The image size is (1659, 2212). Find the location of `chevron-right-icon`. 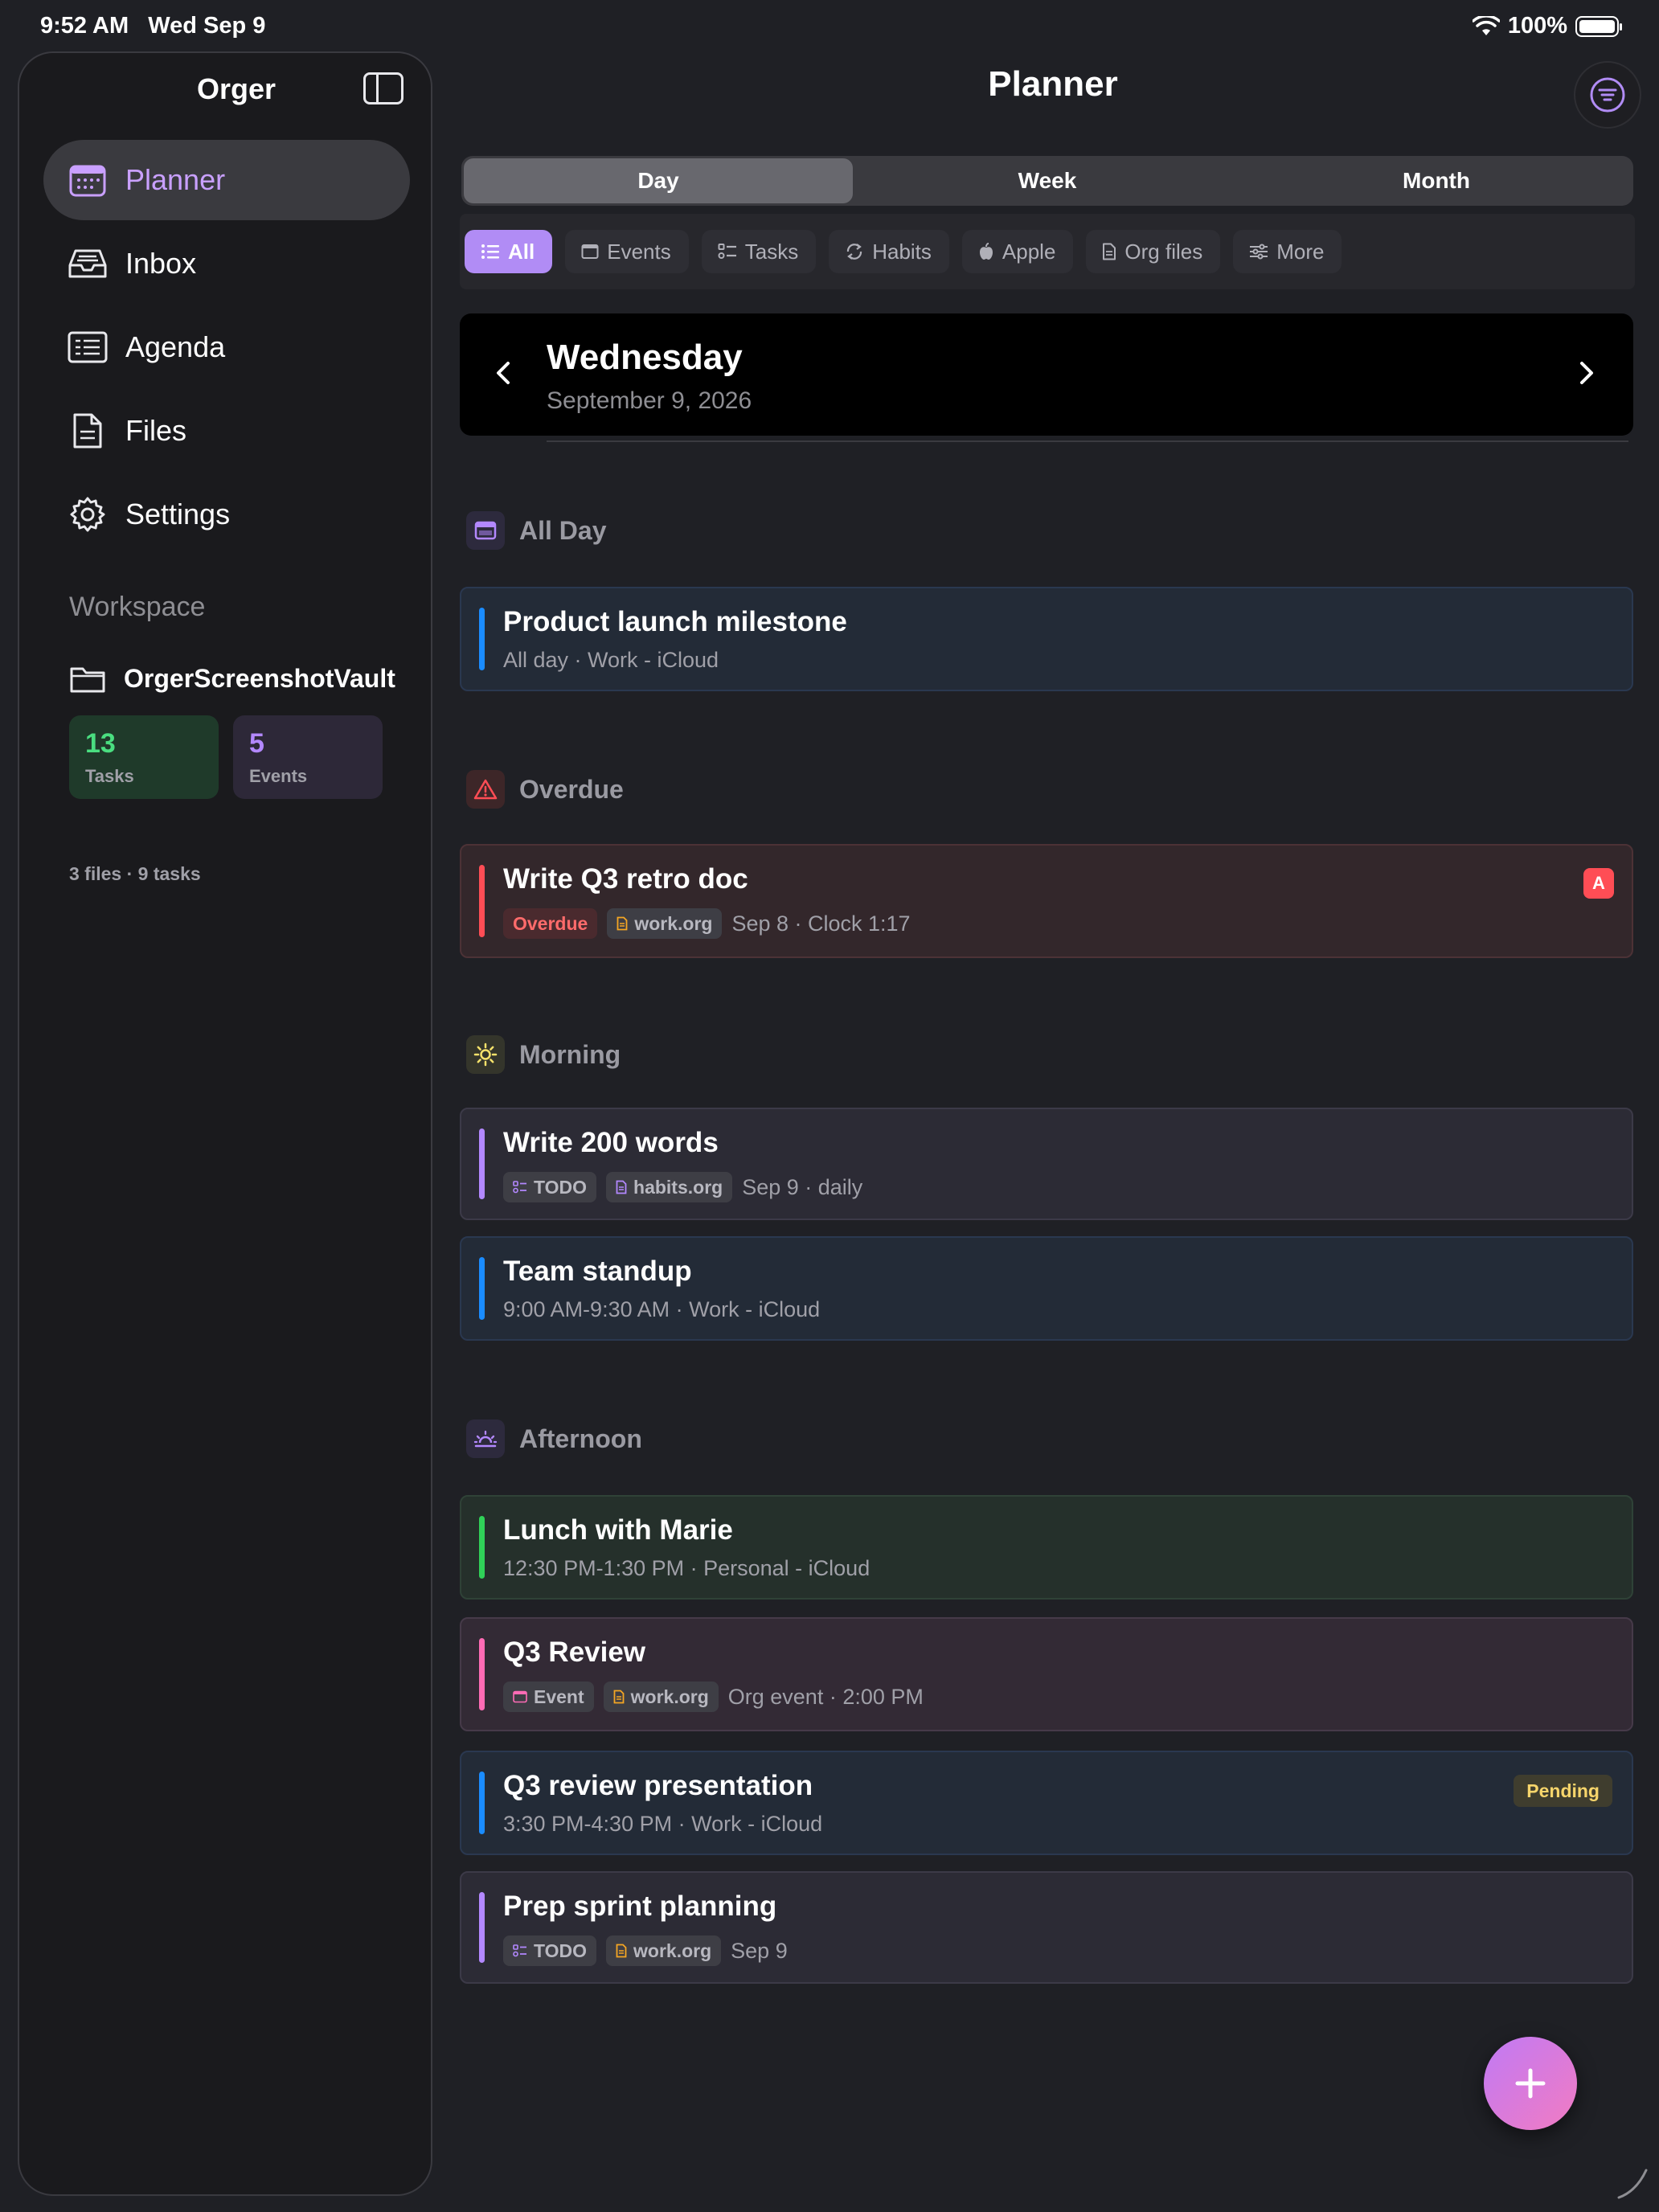

chevron-right-icon is located at coordinates (1586, 373).